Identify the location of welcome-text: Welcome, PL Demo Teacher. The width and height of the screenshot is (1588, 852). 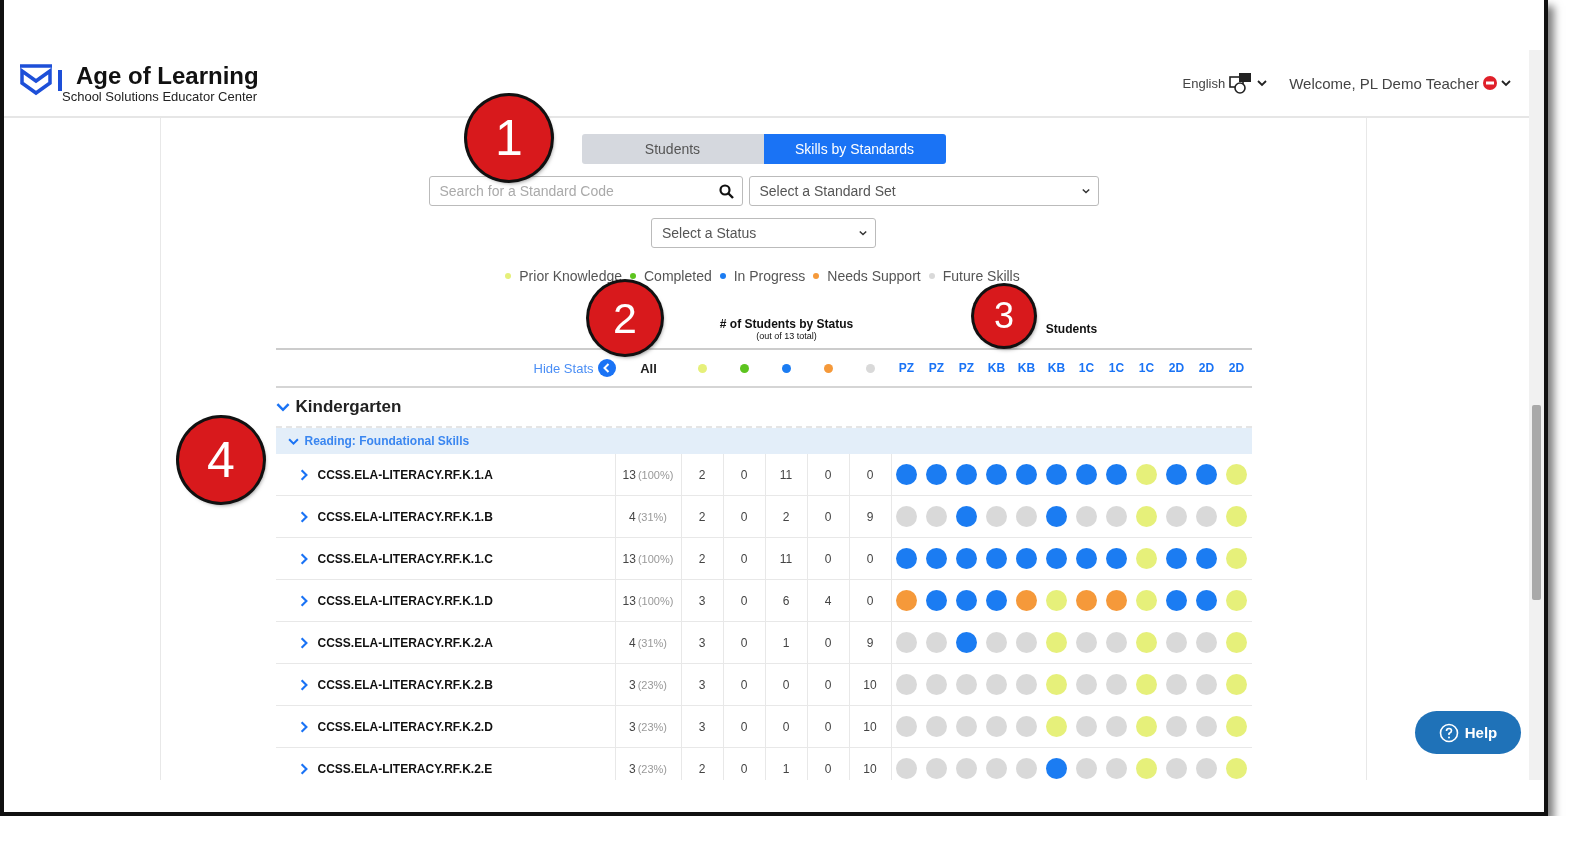
(1384, 83).